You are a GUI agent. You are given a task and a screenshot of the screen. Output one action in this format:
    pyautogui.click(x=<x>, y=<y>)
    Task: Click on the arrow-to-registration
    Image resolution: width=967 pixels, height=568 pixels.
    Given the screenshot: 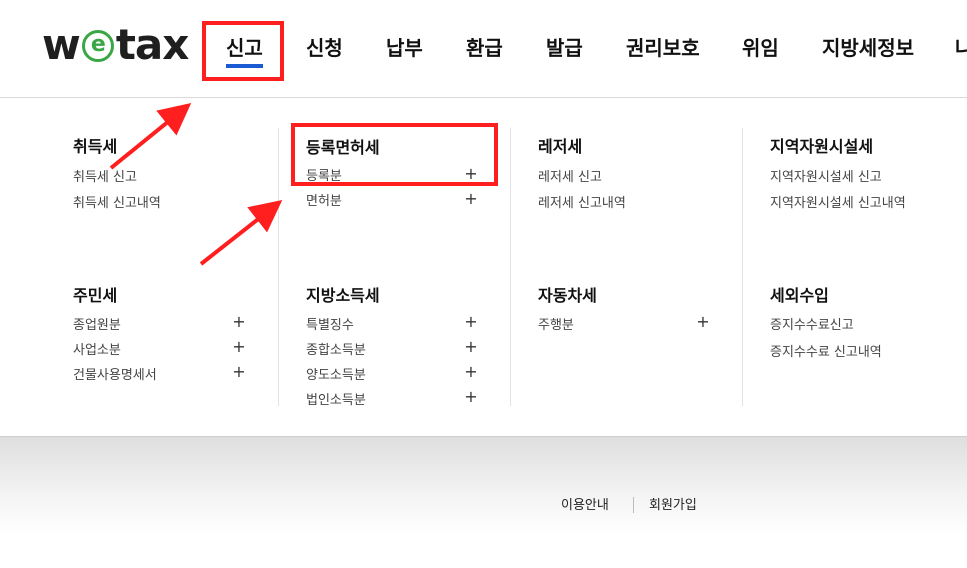 What is the action you would take?
    pyautogui.click(x=241, y=233)
    